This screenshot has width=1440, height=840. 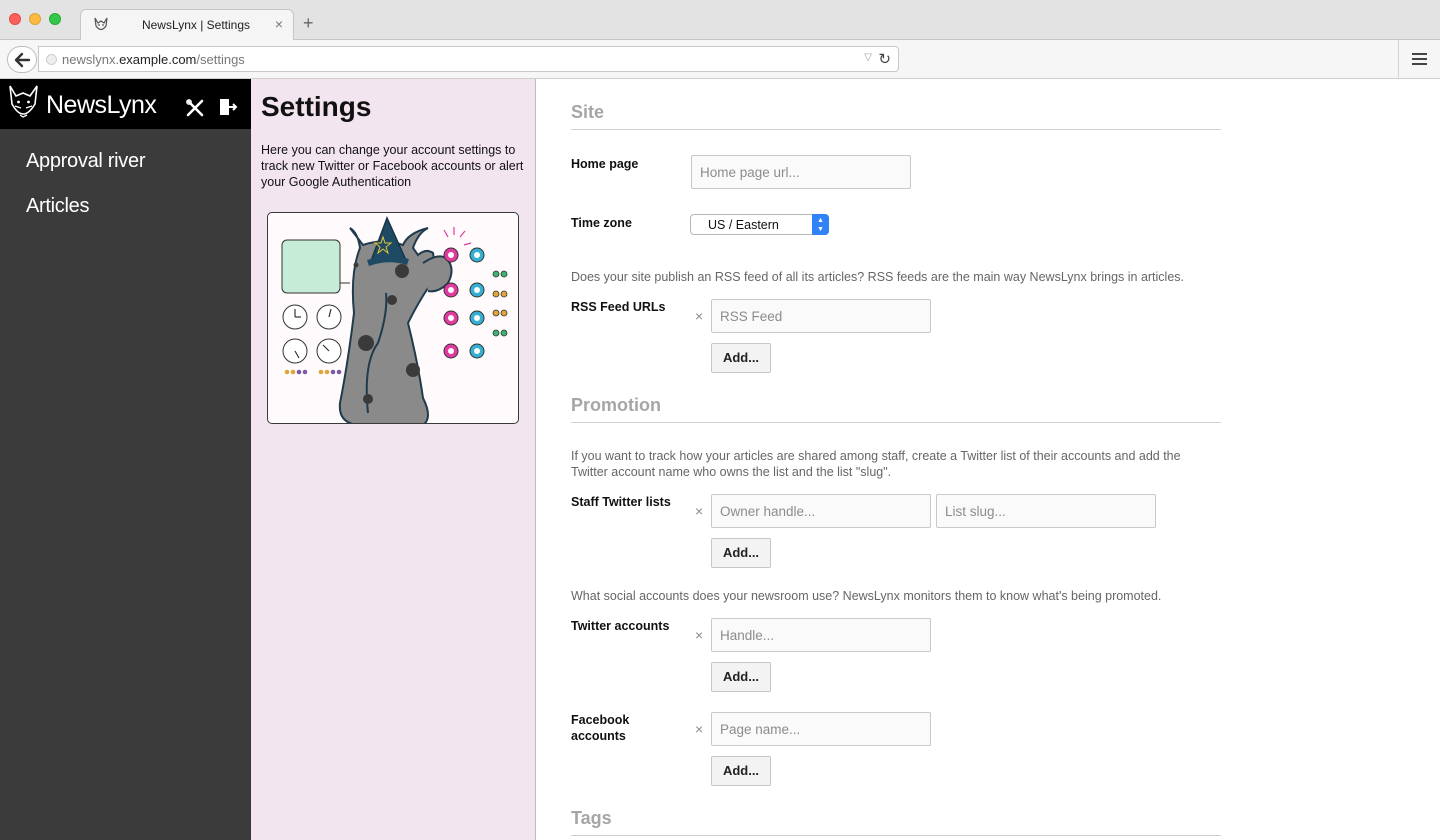 I want to click on remove-rss-icon: ×, so click(x=699, y=316).